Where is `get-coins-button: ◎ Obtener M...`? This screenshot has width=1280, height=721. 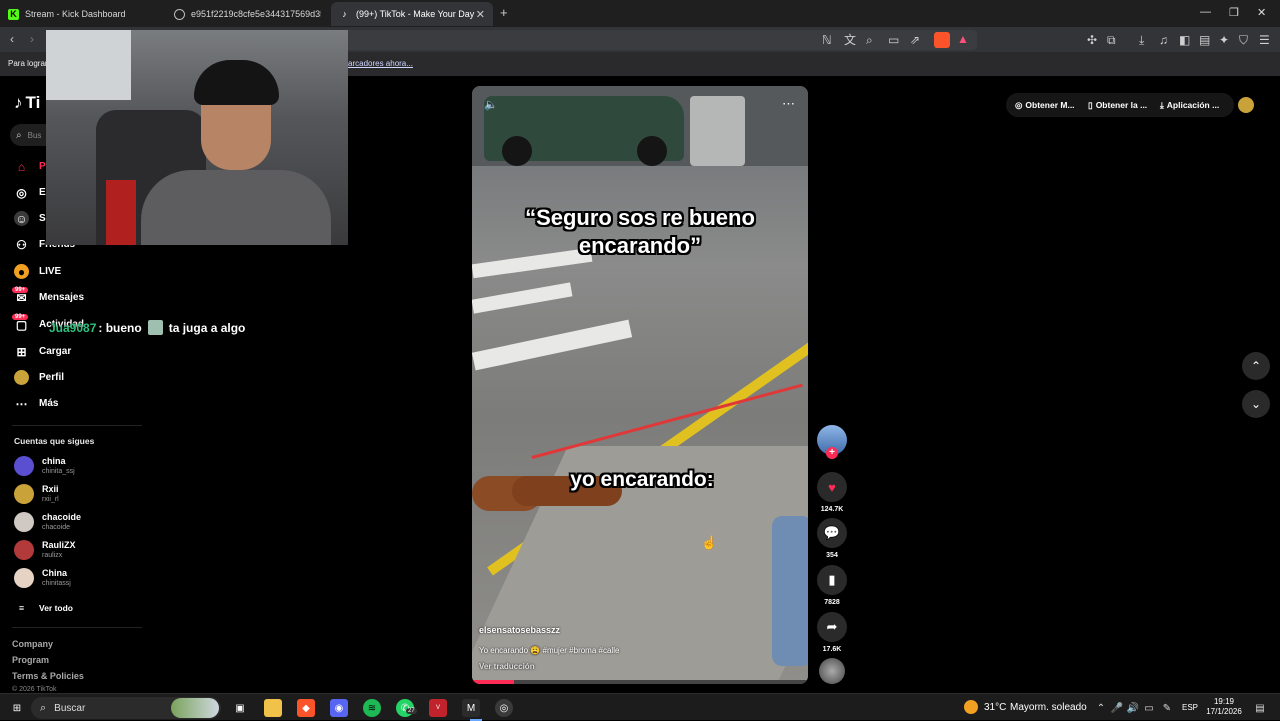 get-coins-button: ◎ Obtener M... is located at coordinates (1045, 105).